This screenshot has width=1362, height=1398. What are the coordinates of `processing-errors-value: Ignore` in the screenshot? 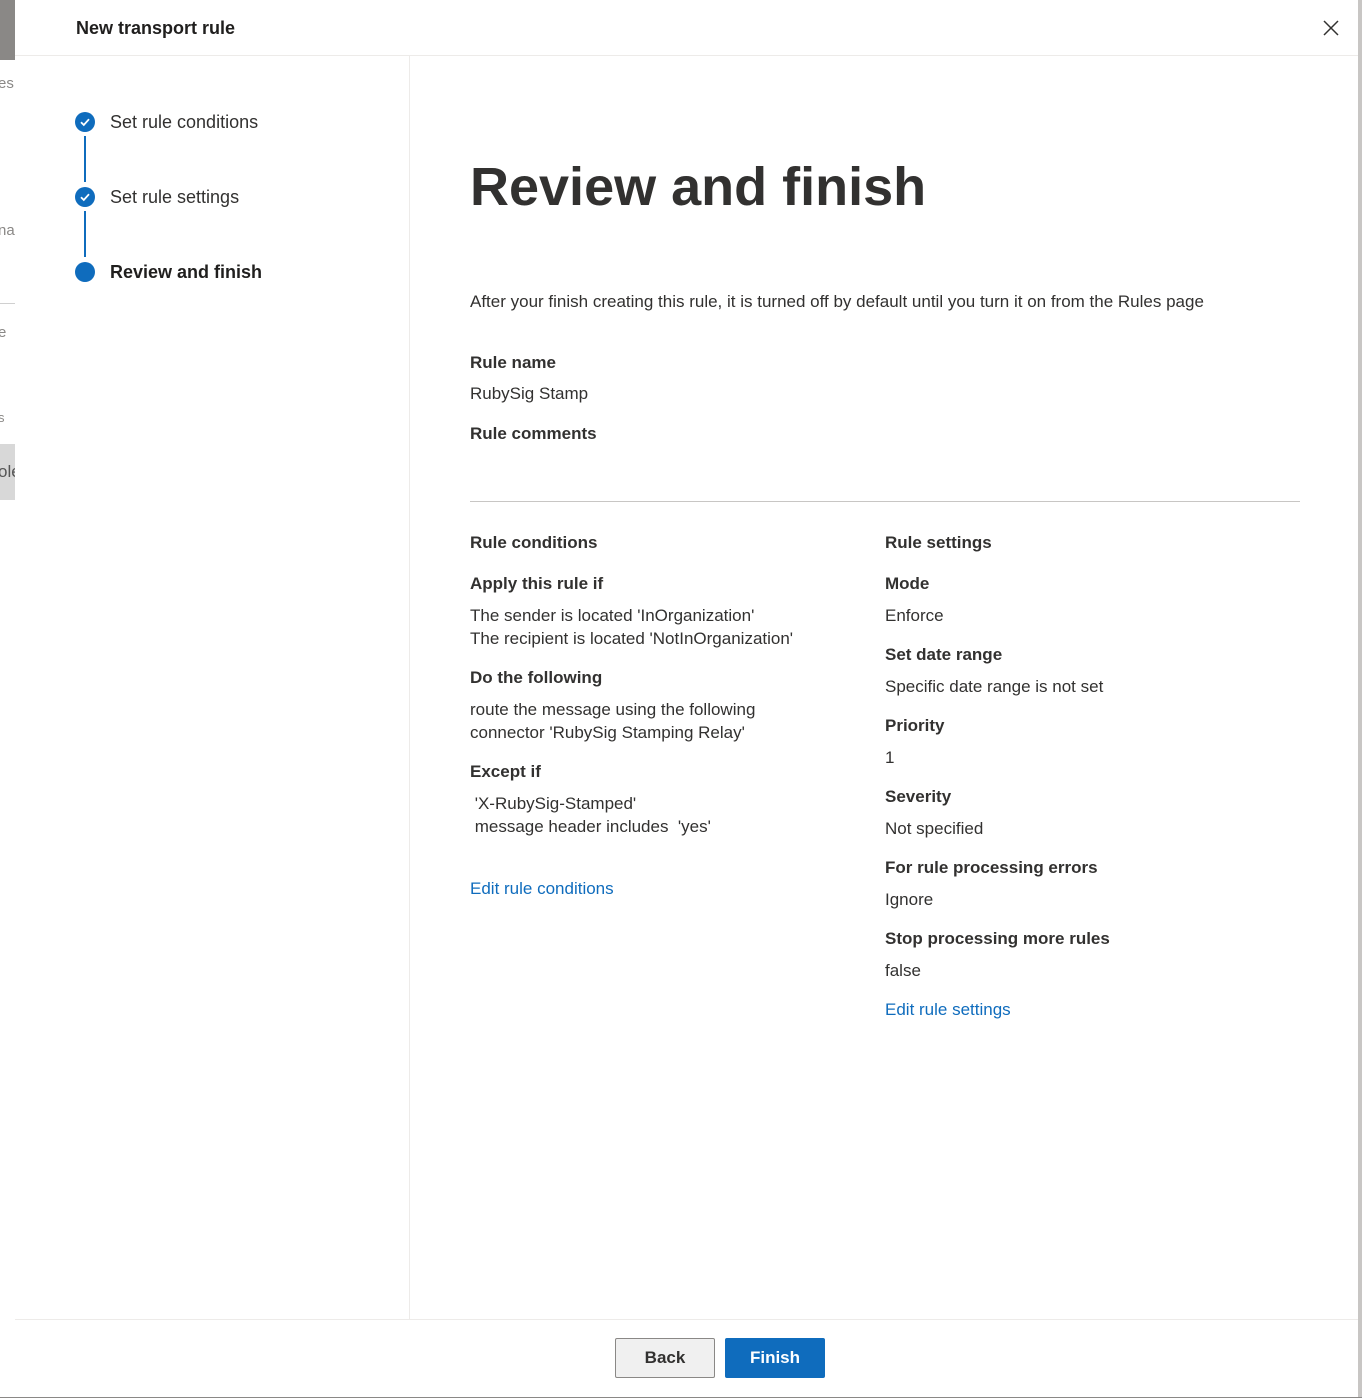 It's located at (909, 899).